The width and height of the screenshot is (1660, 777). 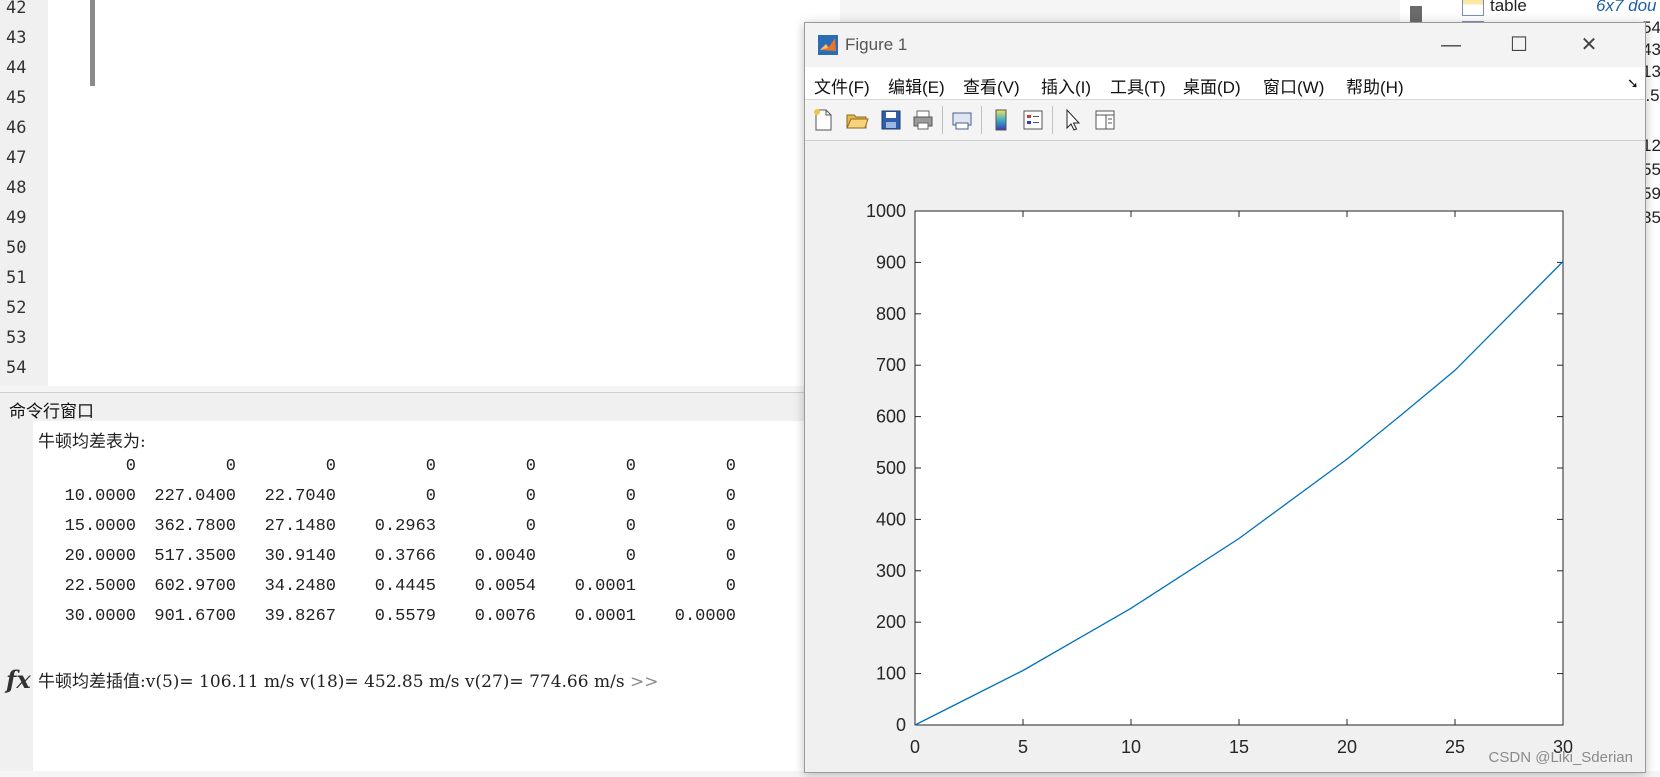 I want to click on menu-tools: 工具(T), so click(x=1138, y=85).